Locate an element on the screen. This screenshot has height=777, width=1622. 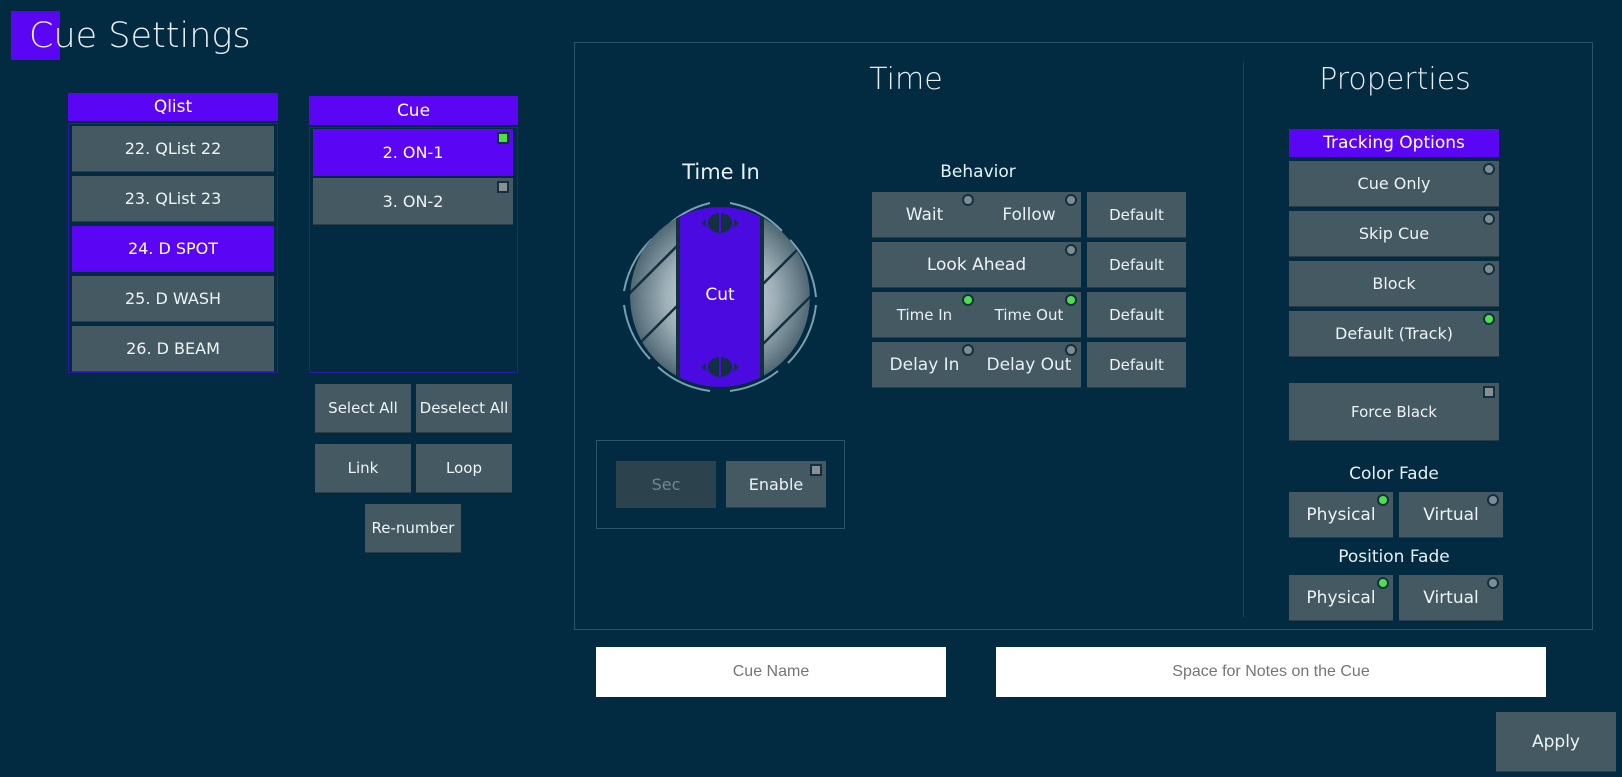
force-black-toggle: Force Black is located at coordinates (1394, 412).